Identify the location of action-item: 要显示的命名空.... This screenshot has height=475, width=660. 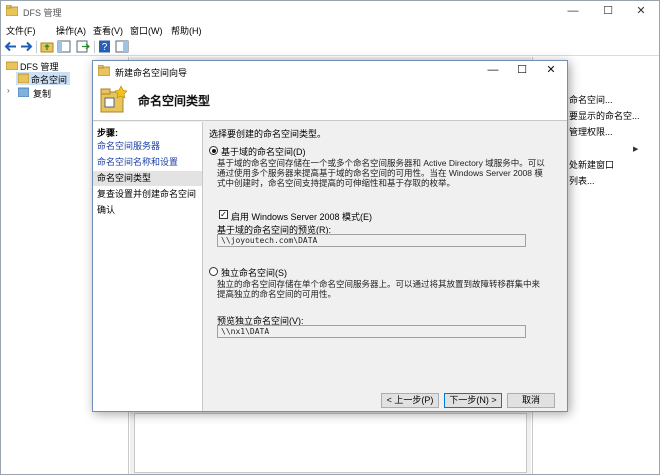
(604, 115).